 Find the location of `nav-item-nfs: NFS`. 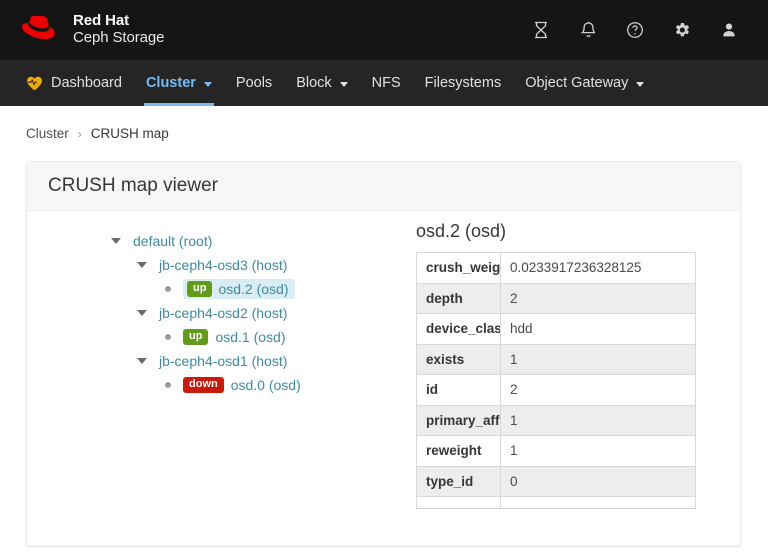

nav-item-nfs: NFS is located at coordinates (386, 83).